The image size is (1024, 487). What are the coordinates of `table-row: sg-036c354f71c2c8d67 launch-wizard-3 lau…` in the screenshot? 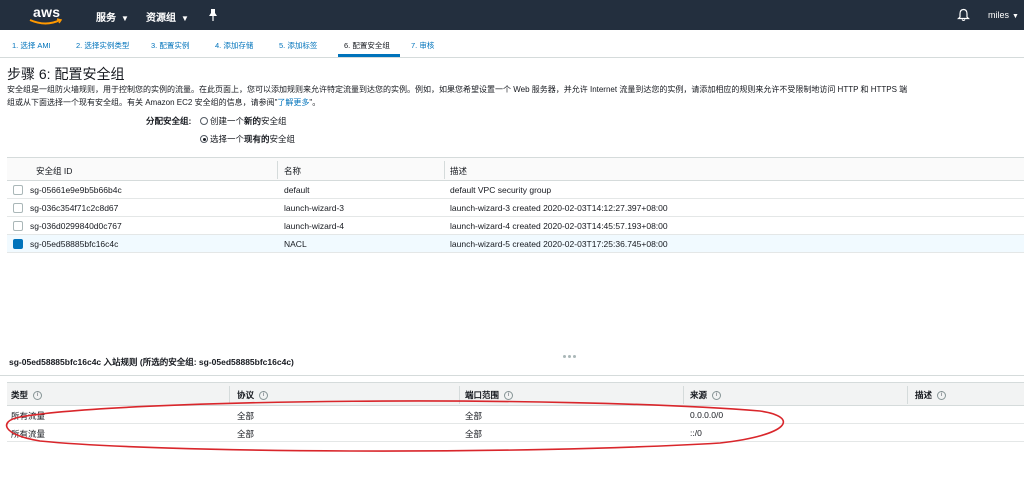 It's located at (515, 208).